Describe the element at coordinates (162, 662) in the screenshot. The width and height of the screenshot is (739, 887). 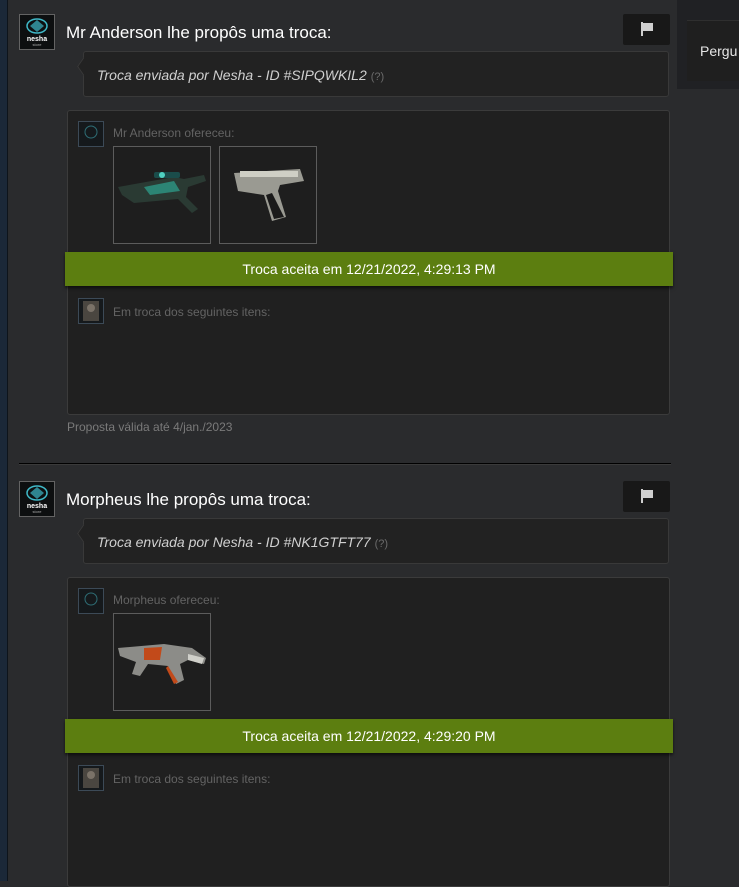
I see `item-ak47-rifle` at that location.